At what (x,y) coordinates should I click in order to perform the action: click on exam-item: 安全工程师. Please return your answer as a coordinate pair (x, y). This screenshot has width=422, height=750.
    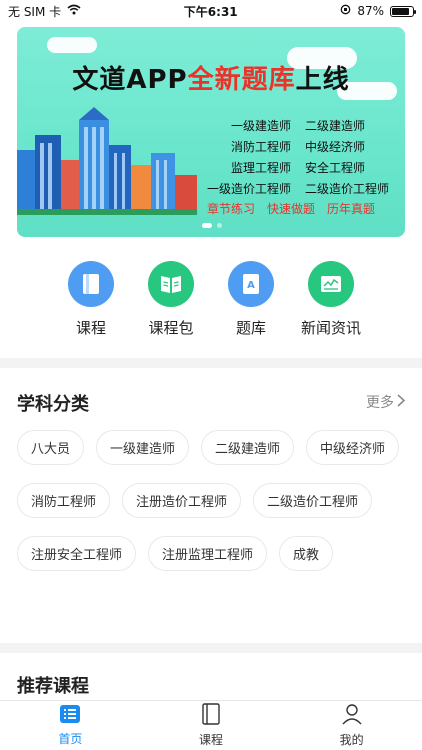
    Looking at the image, I should click on (335, 168).